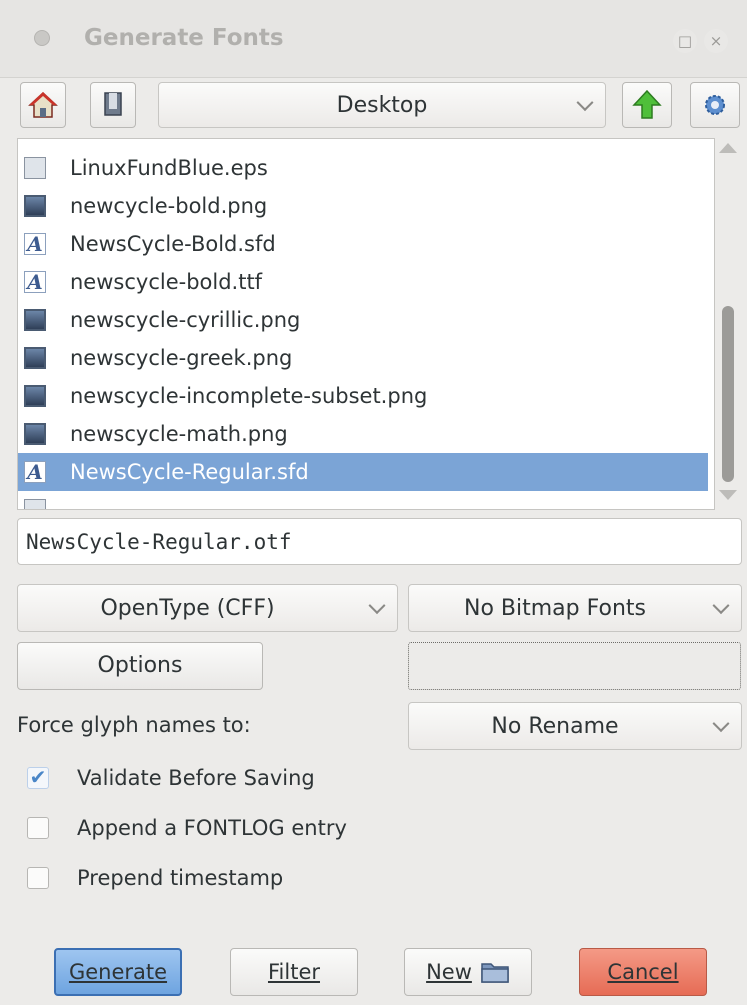 The width and height of the screenshot is (747, 1005). What do you see at coordinates (38, 778) in the screenshot?
I see `validate-checkbox: ✔` at bounding box center [38, 778].